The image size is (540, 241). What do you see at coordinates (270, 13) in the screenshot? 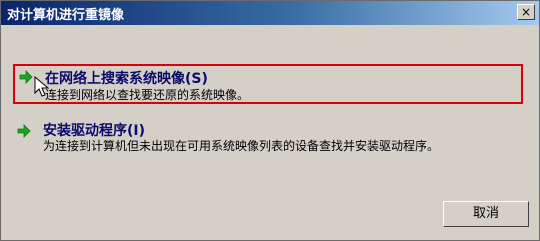
I see `title-bar: 对计算机进行重镜像 ×` at bounding box center [270, 13].